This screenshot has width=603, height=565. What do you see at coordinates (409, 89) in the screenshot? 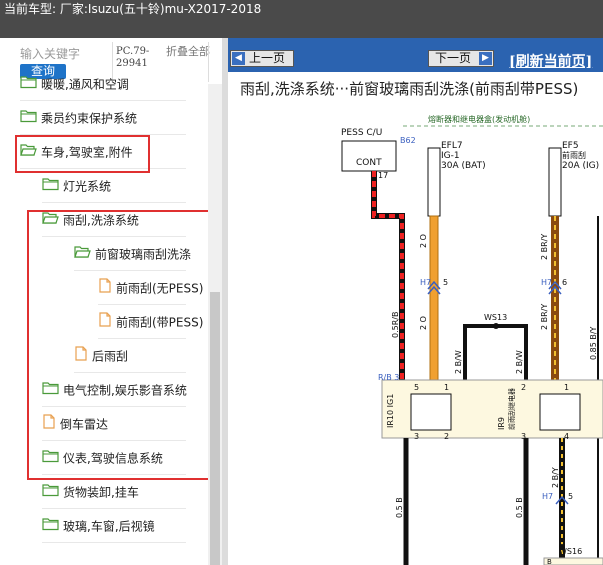
I see `diagram-title: 雨刮,洗涤系统···前窗玻璃雨刮洗涤(前雨刮带PESS)` at bounding box center [409, 89].